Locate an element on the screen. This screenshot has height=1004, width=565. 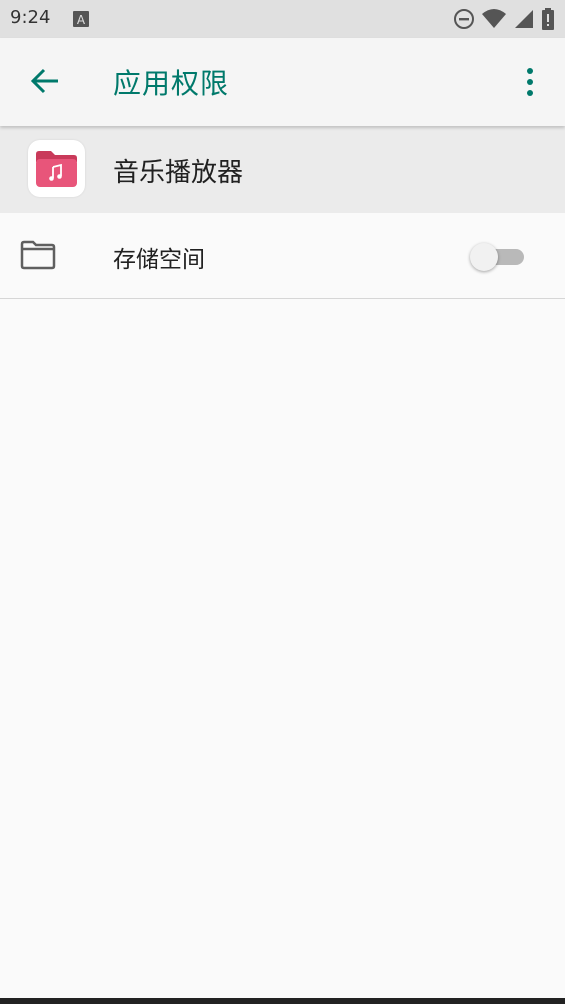
app-icon-container is located at coordinates (56, 168).